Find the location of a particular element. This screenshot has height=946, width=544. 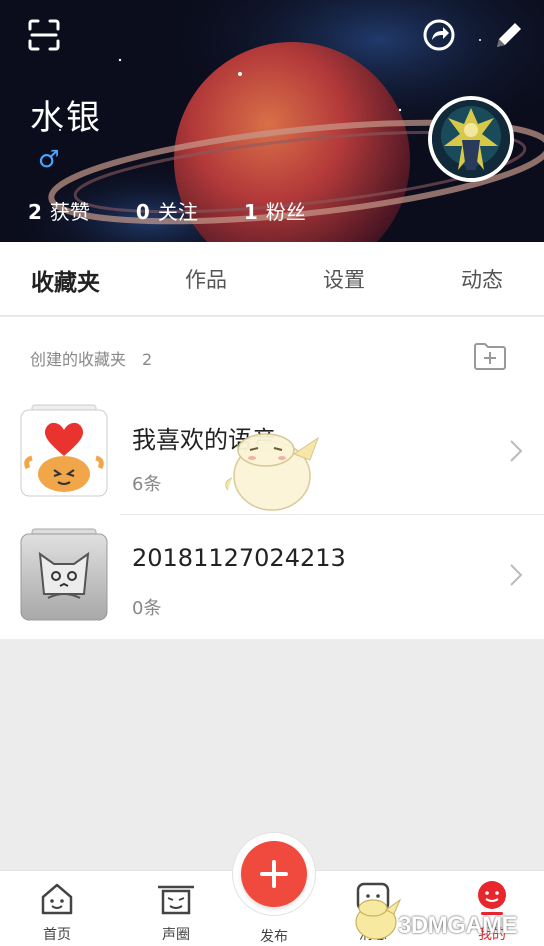

folder-item: 20181127024213 0条 is located at coordinates (272, 576).